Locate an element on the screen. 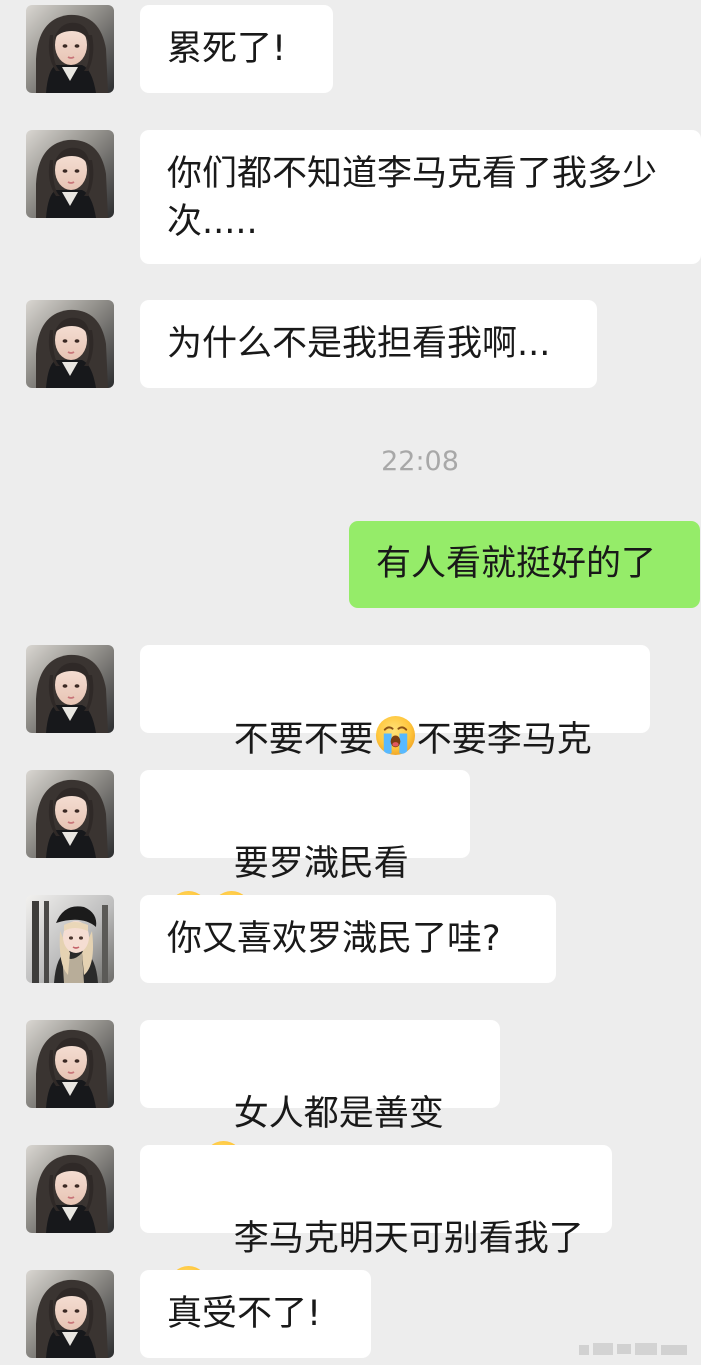 The image size is (701, 1365). message-bubble: 要罗渽民看 is located at coordinates (305, 814).